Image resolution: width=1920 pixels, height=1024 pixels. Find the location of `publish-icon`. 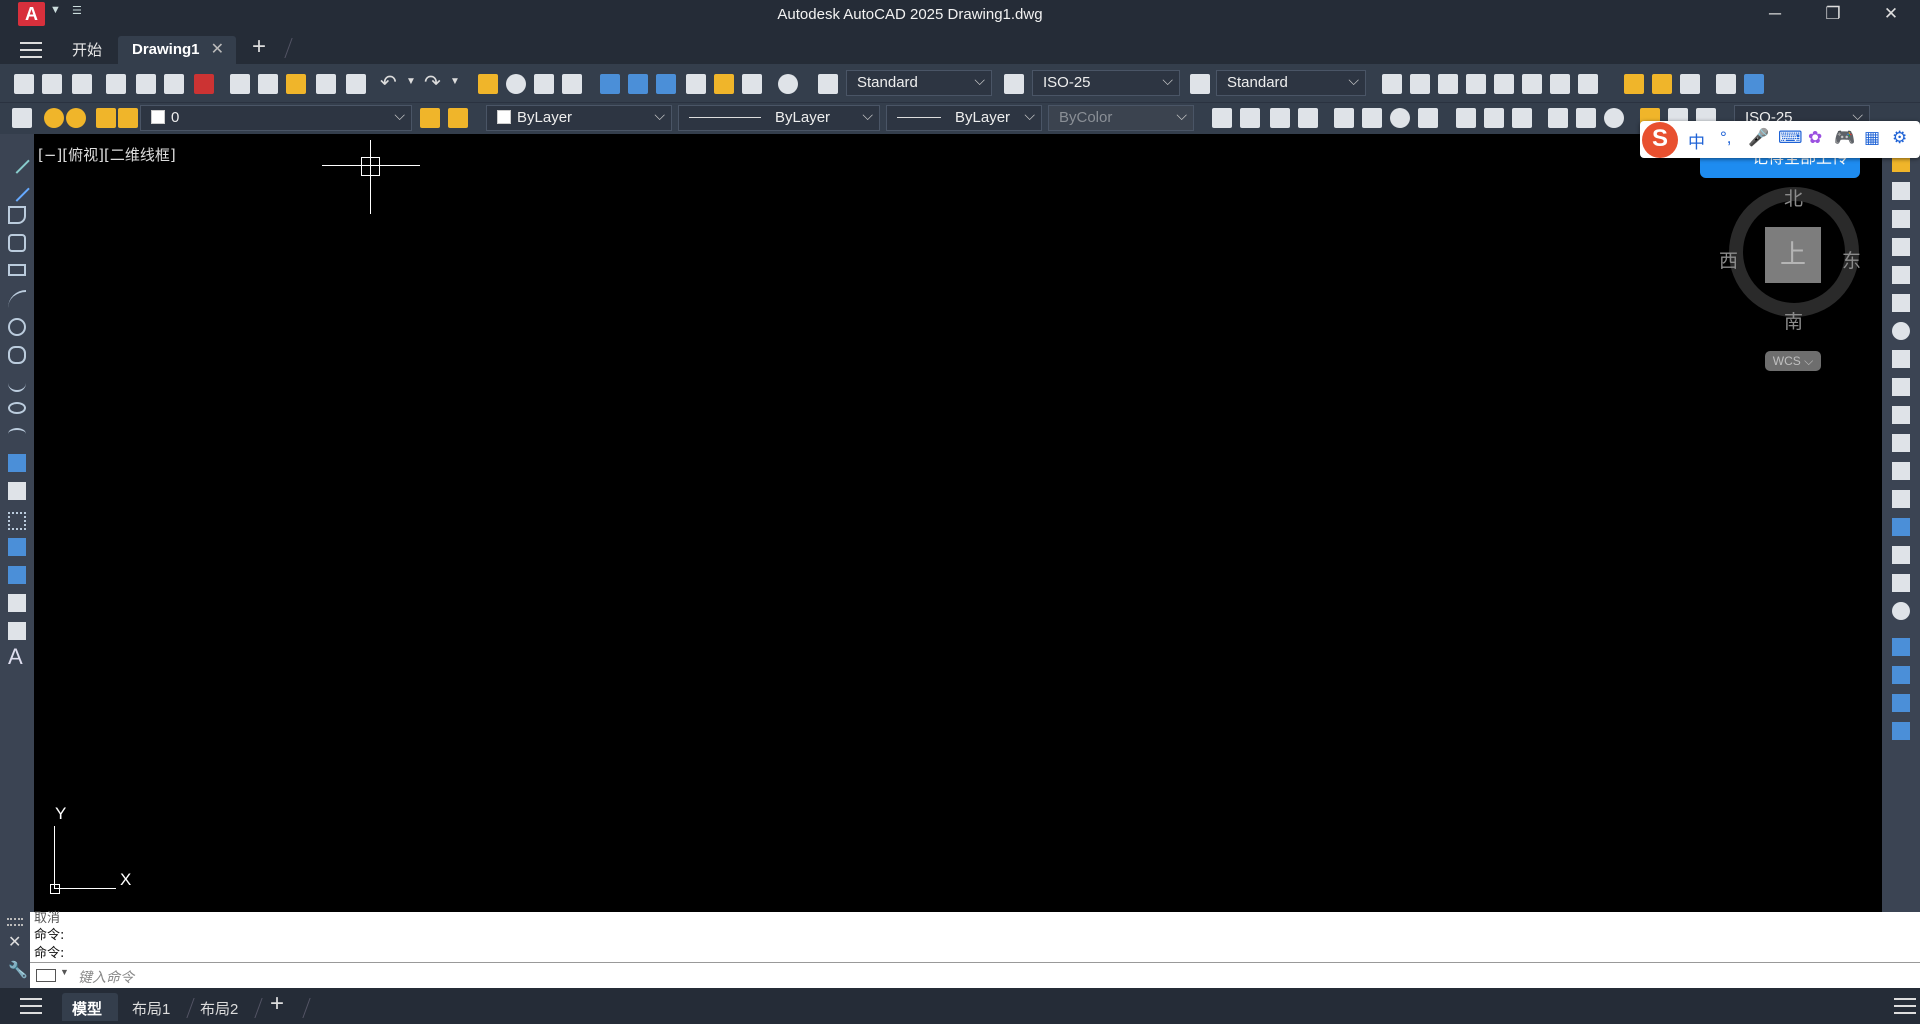

publish-icon is located at coordinates (174, 84).